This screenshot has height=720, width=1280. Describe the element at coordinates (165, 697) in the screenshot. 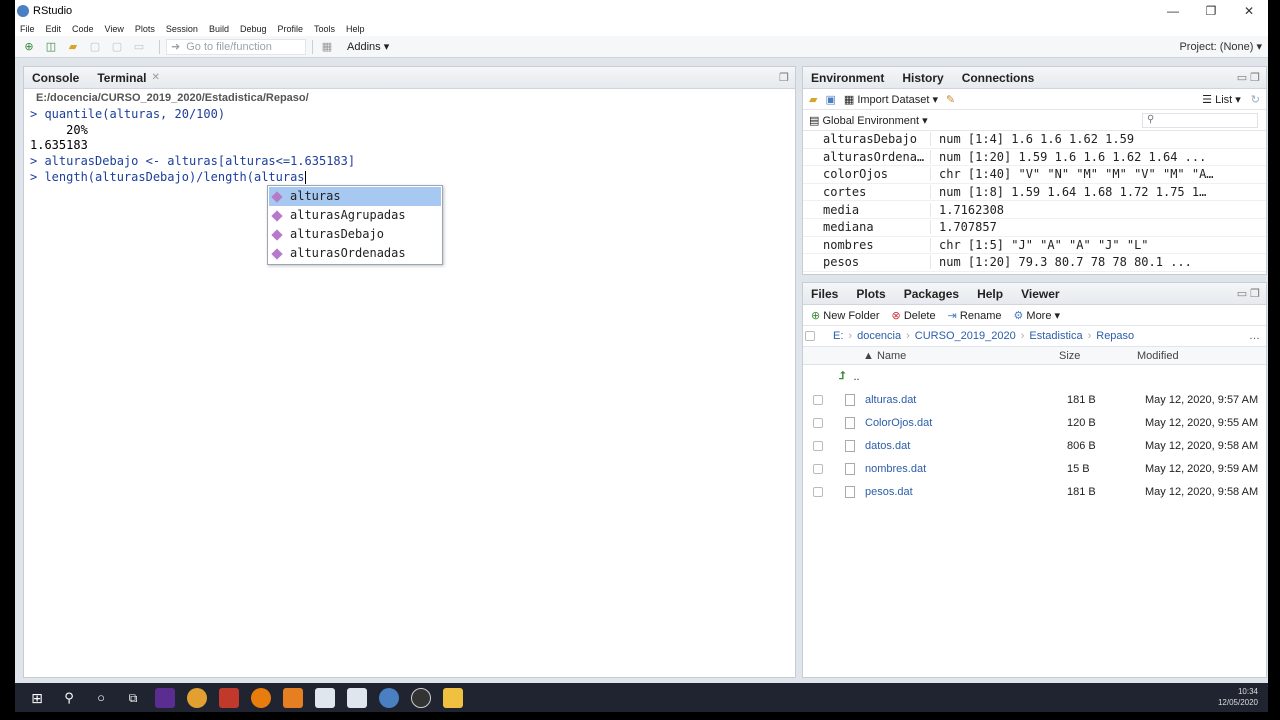

I see `visual-studio-icon` at that location.